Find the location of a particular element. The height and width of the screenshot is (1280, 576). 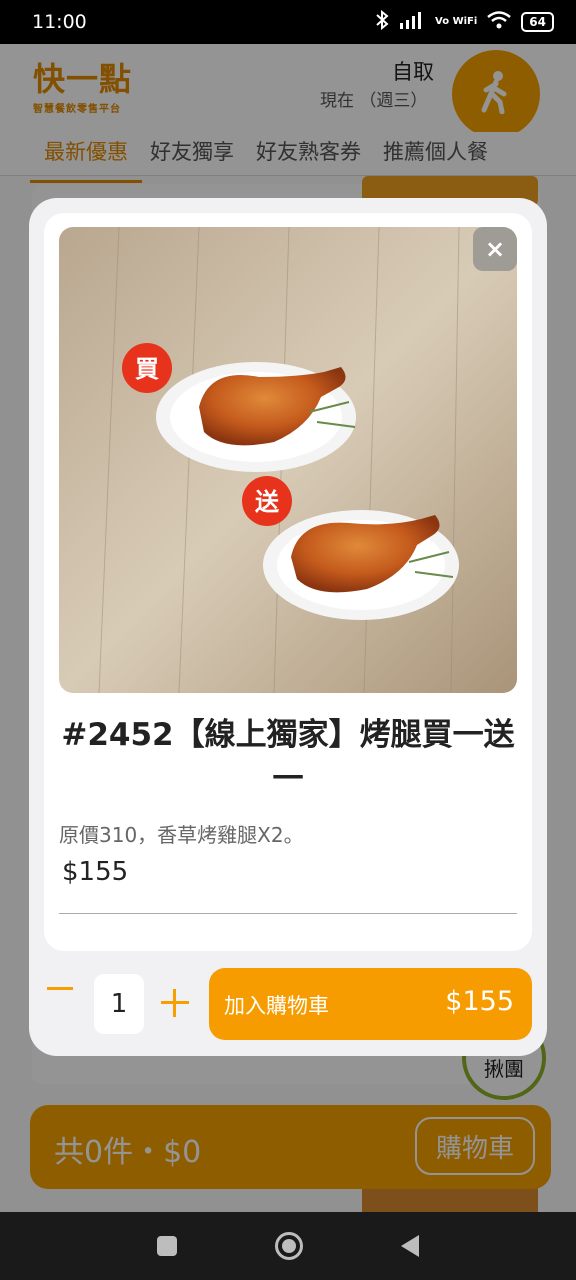

system-nav-bar is located at coordinates (288, 1246).